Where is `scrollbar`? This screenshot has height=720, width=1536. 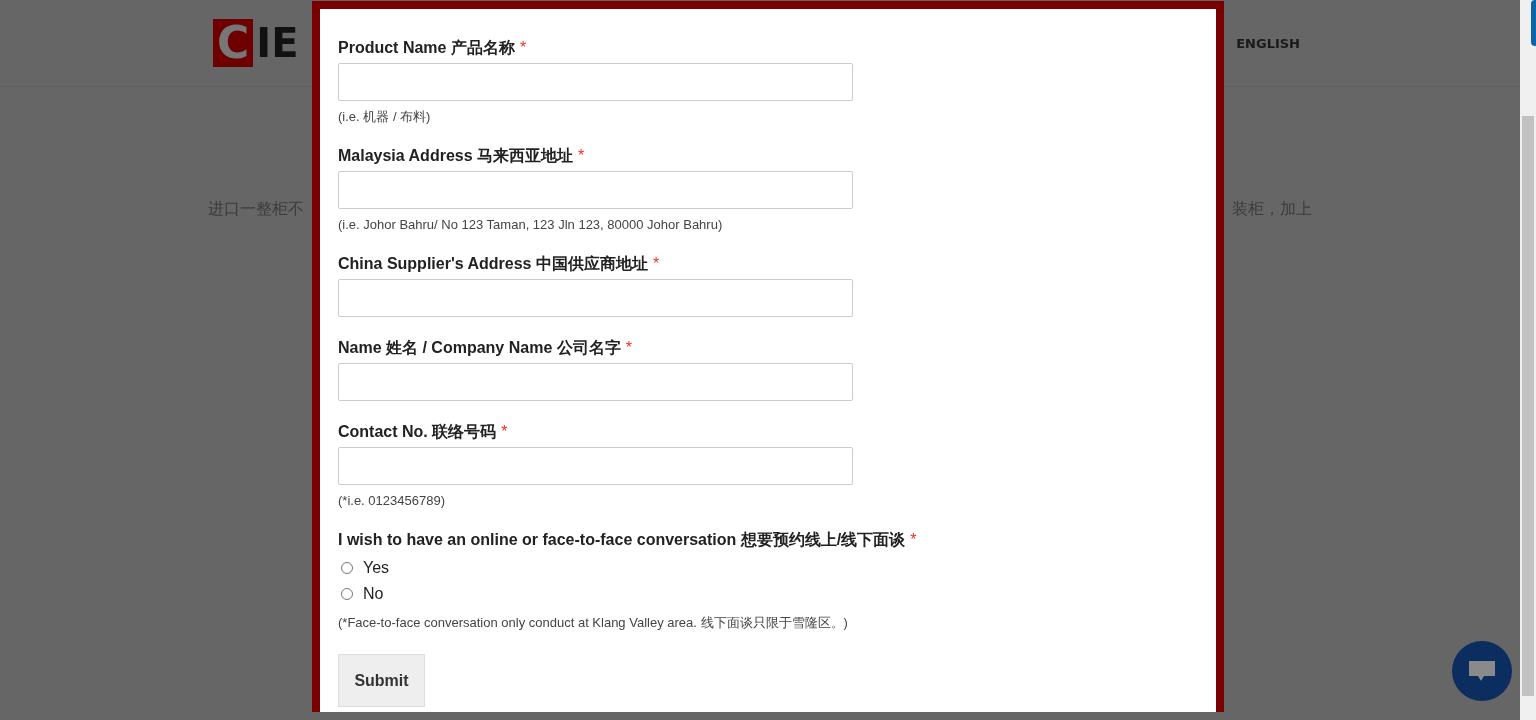
scrollbar is located at coordinates (1528, 360).